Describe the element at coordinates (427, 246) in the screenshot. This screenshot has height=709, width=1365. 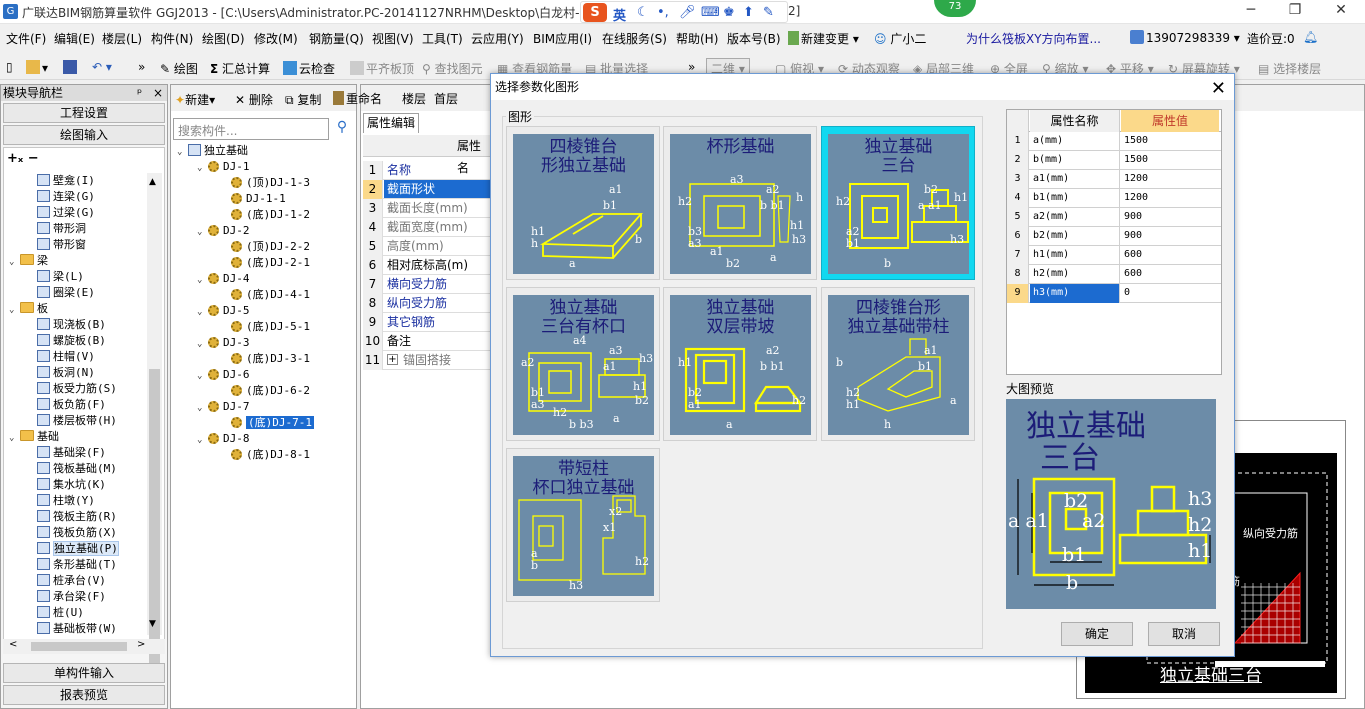
I see `property-row: 5 高度(mm)` at that location.